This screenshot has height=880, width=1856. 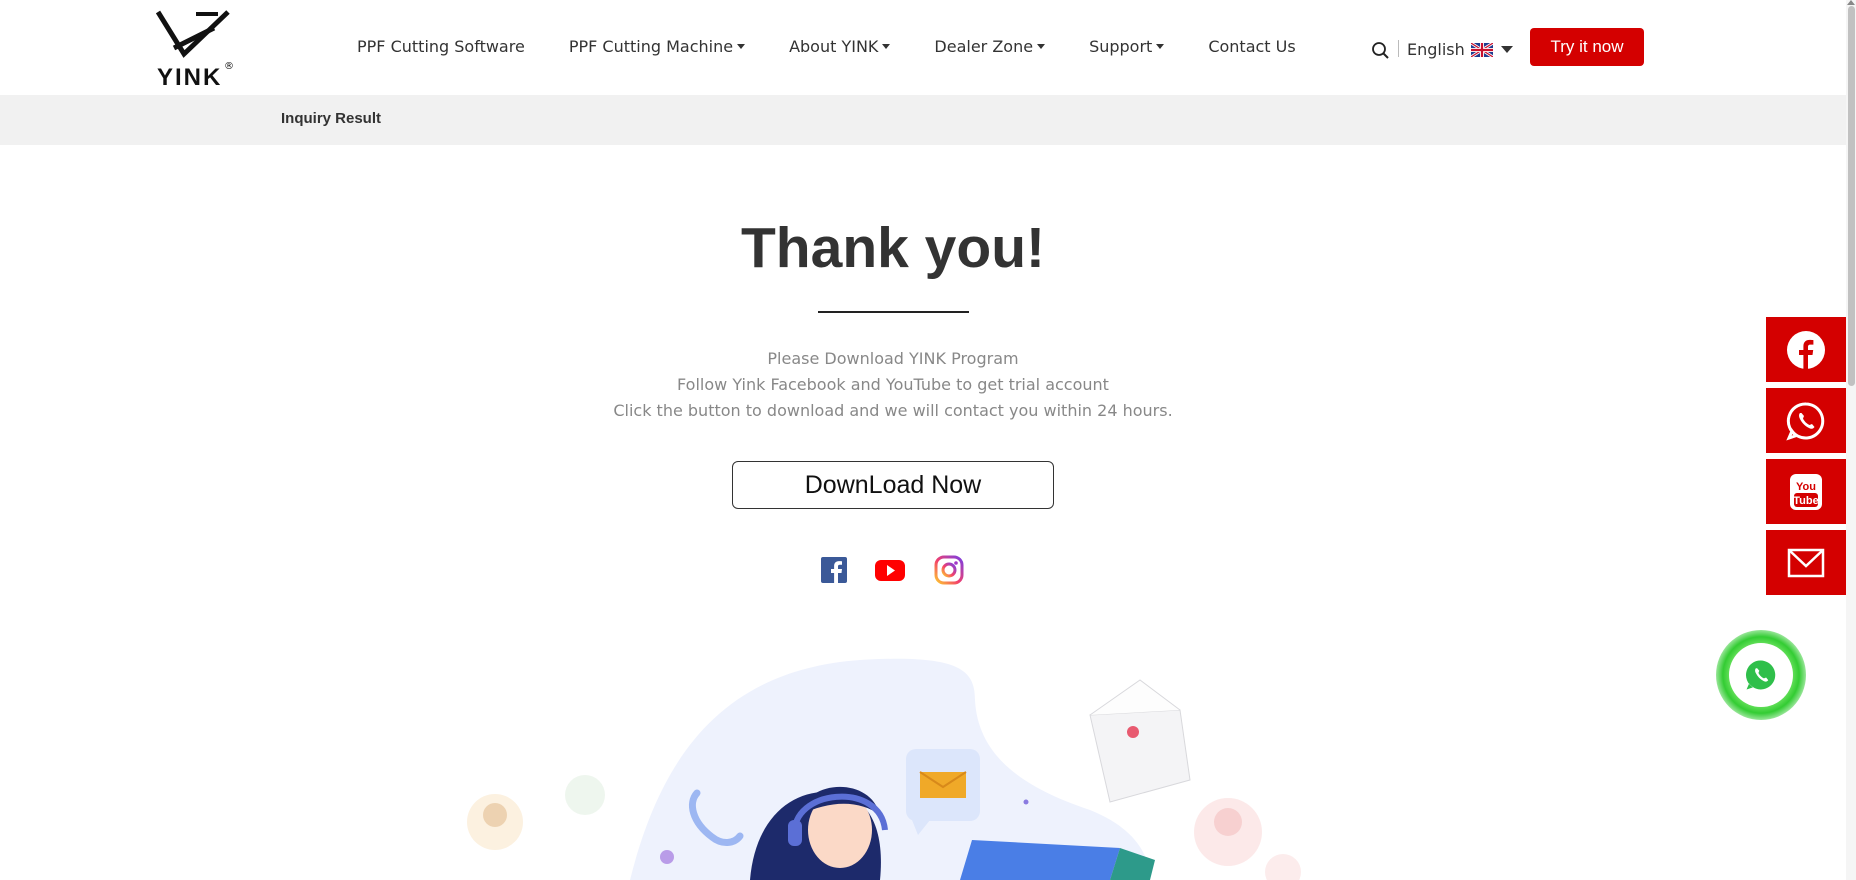 I want to click on title-underline, so click(x=893, y=312).